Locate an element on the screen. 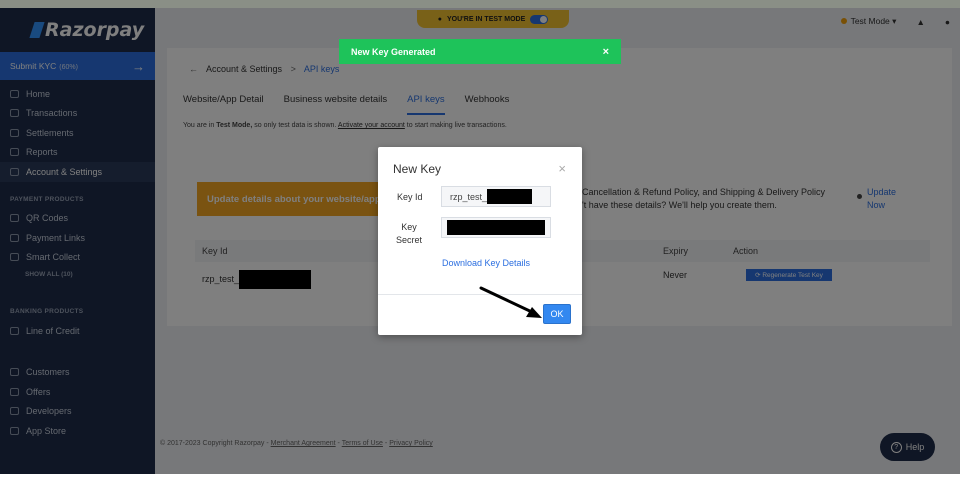  success-toast: New Key Generated × is located at coordinates (480, 51).